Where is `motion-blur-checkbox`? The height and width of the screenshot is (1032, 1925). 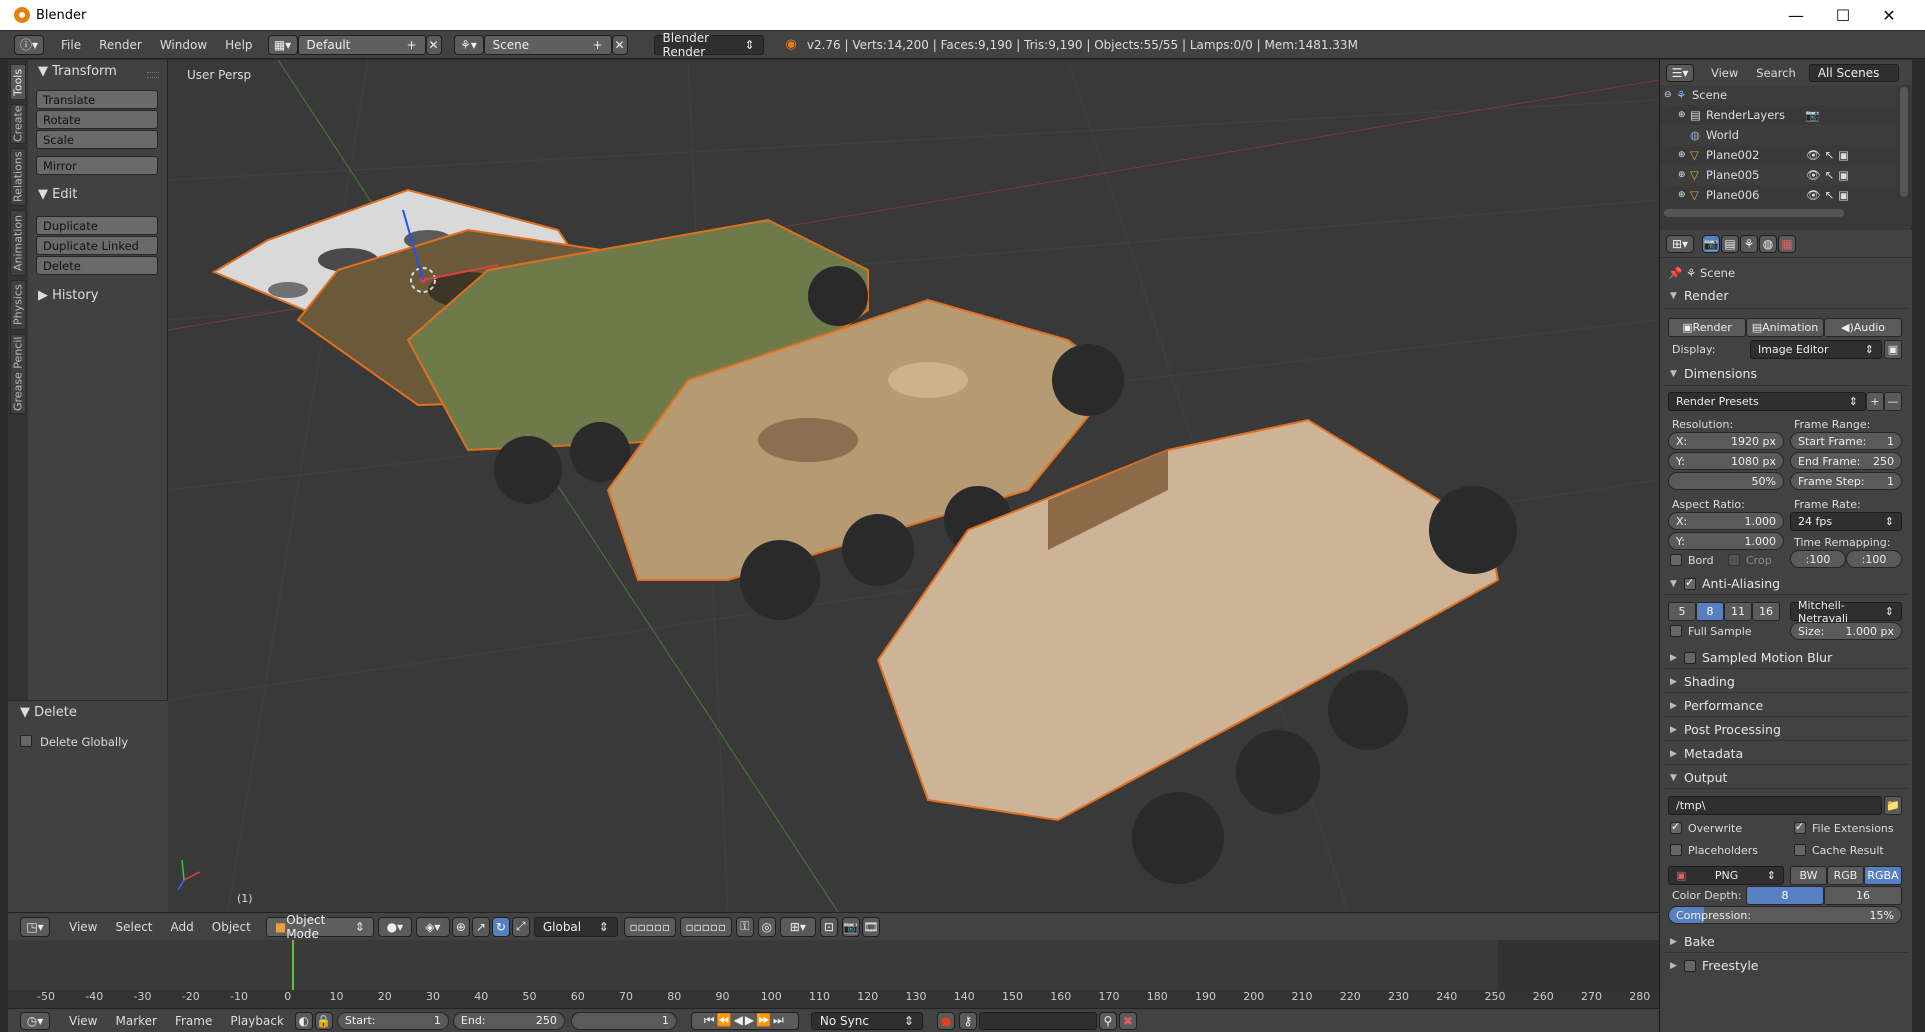 motion-blur-checkbox is located at coordinates (1690, 657).